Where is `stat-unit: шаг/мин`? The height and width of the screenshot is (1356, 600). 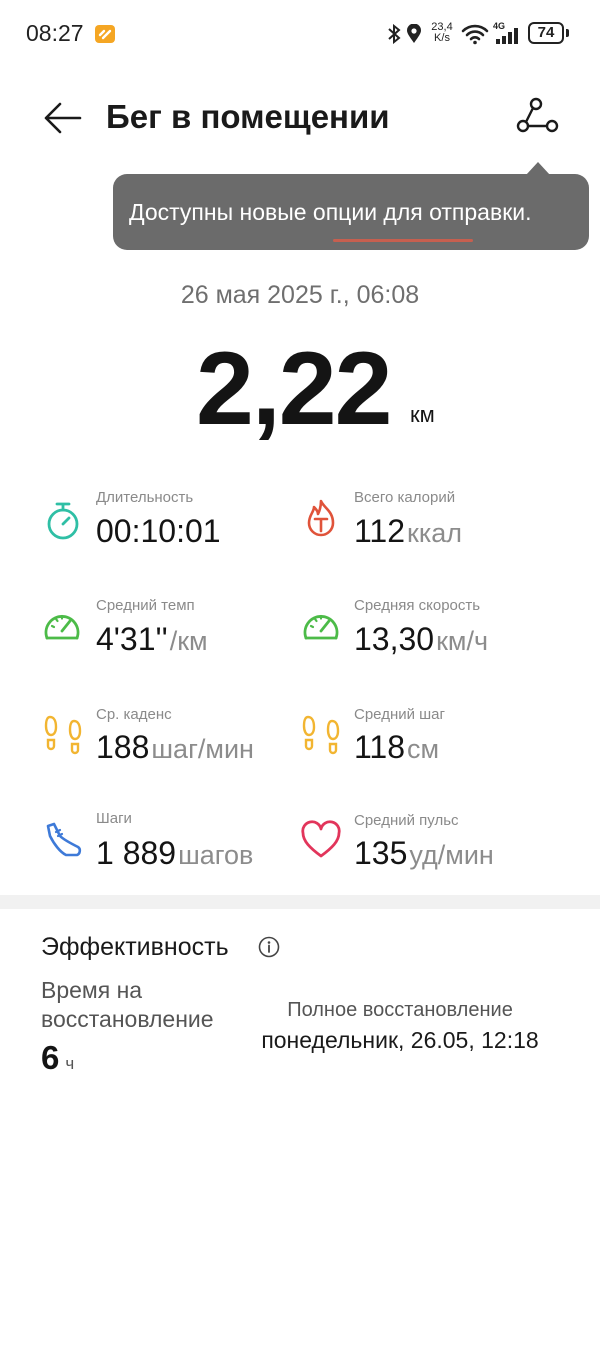 stat-unit: шаг/мин is located at coordinates (202, 749).